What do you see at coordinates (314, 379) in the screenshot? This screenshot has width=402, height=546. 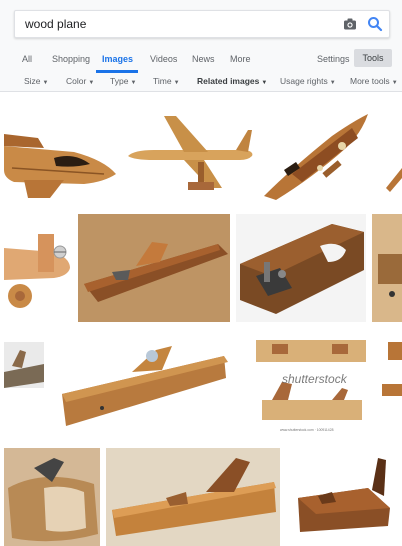 I see `watermark-label: shutterstock` at bounding box center [314, 379].